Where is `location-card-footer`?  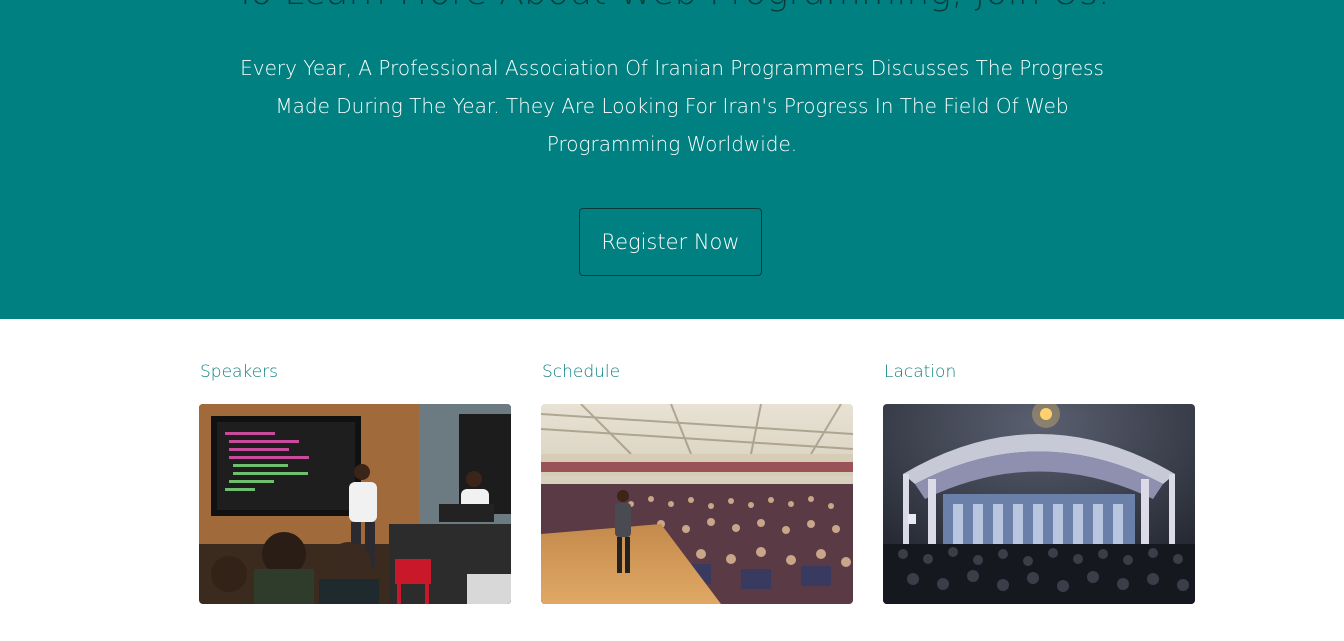 location-card-footer is located at coordinates (1039, 638).